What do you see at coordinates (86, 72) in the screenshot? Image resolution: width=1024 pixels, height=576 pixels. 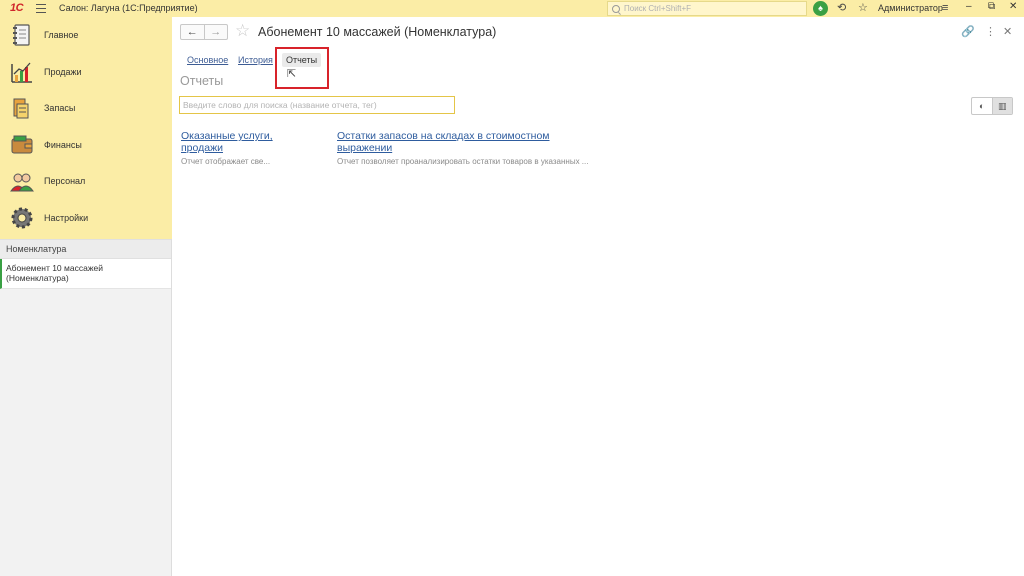 I see `sidebar-item-sales: Продажи` at bounding box center [86, 72].